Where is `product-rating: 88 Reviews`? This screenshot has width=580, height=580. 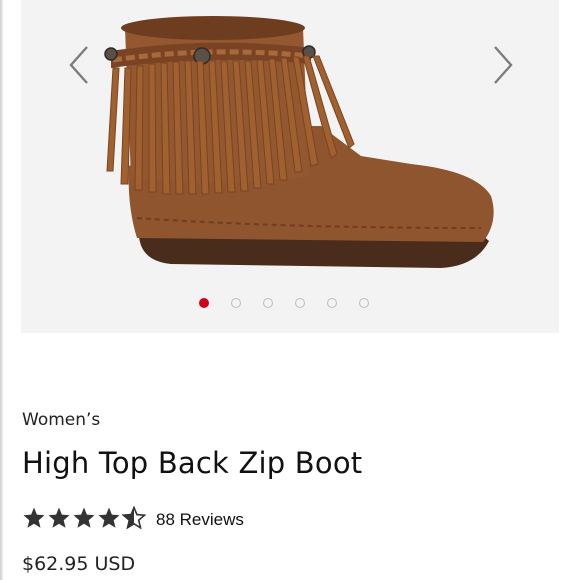
product-rating: 88 Reviews is located at coordinates (133, 518).